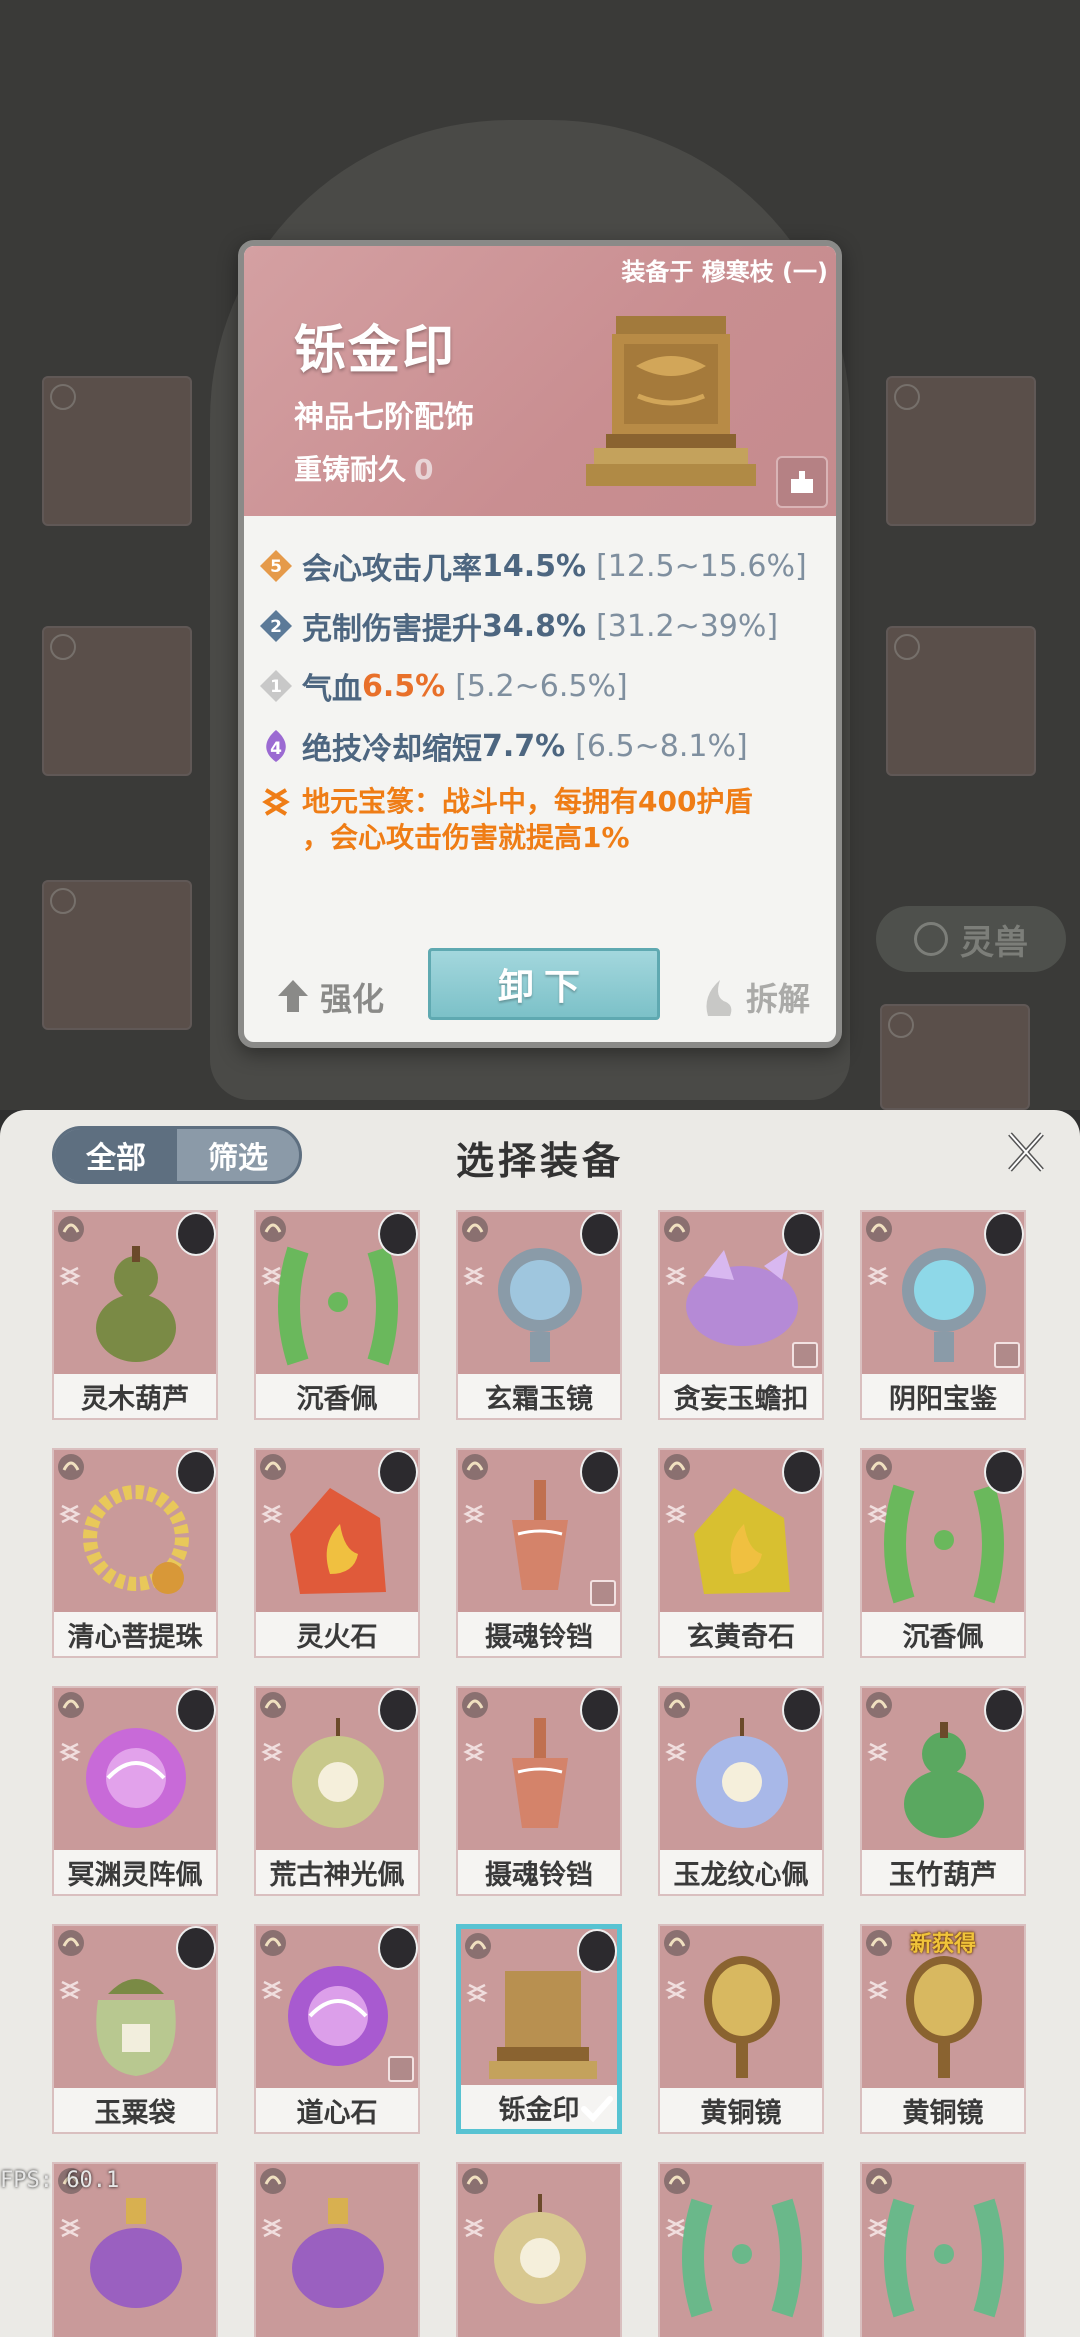 The width and height of the screenshot is (1080, 2337). I want to click on stat-label: 会心攻击几率, so click(392, 569).